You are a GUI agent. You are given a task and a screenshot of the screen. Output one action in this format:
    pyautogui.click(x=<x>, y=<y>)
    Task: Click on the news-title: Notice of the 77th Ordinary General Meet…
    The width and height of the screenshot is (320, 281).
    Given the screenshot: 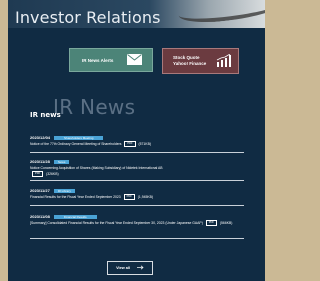 What is the action you would take?
    pyautogui.click(x=76, y=144)
    